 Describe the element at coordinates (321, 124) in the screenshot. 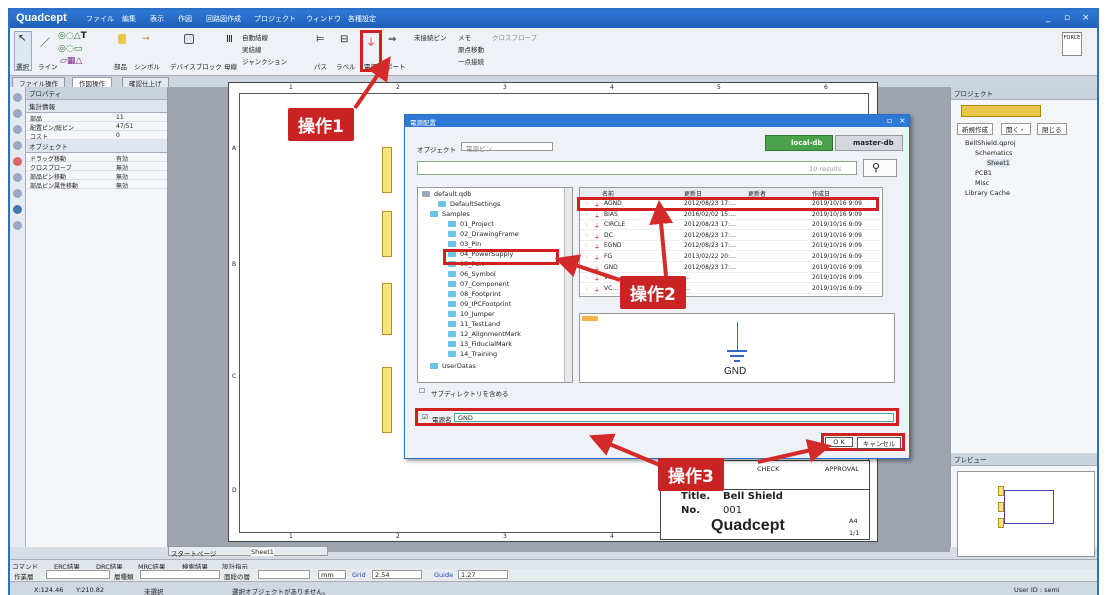

I see `callout-op1: 操作1` at that location.